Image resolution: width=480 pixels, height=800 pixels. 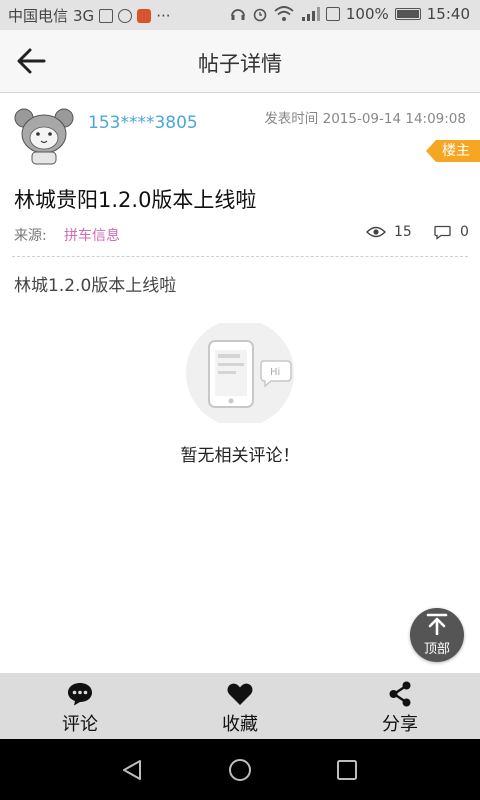 What do you see at coordinates (400, 694) in the screenshot?
I see `share-icon` at bounding box center [400, 694].